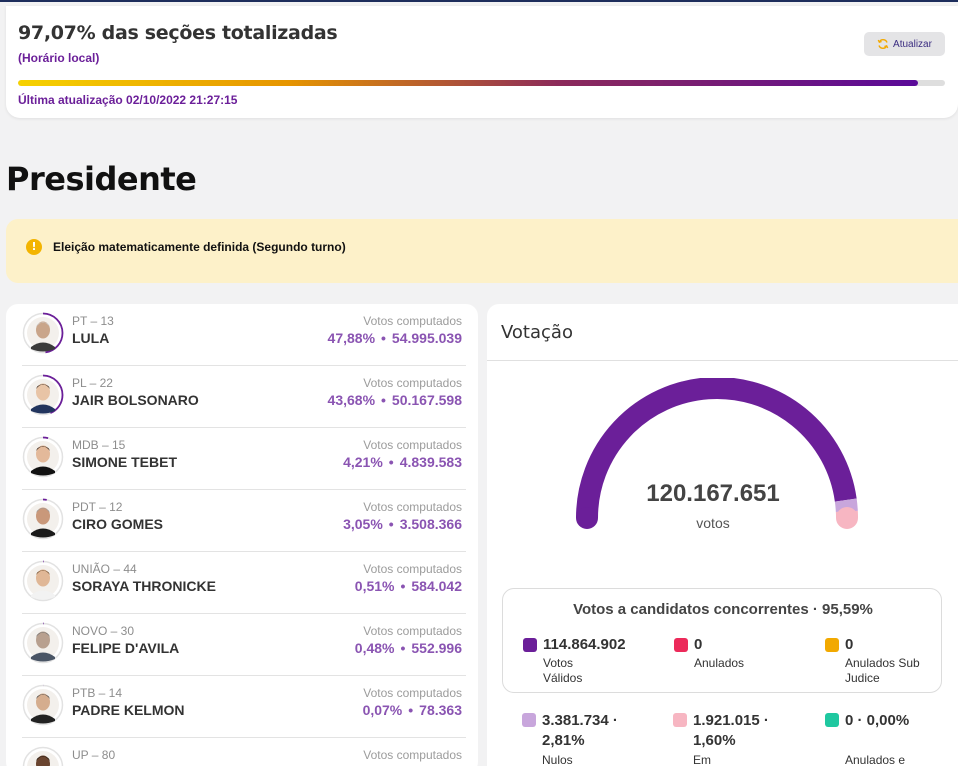 The height and width of the screenshot is (766, 958). I want to click on totalization-progress-bar, so click(481, 83).